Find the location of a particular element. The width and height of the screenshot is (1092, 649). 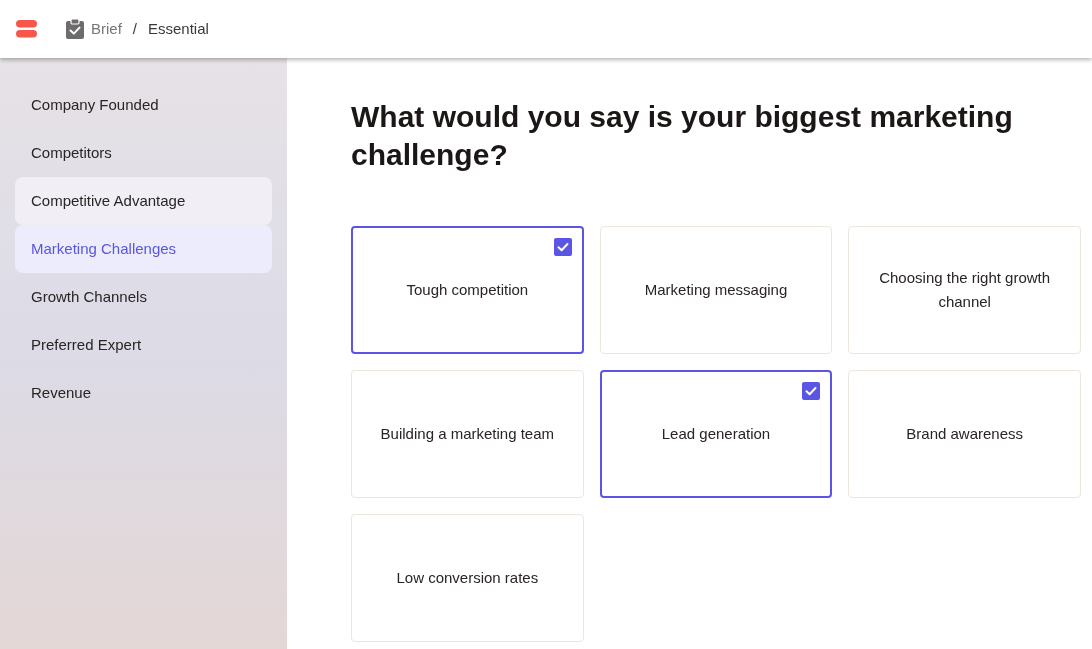

option-card: Low conversion rates is located at coordinates (467, 578).